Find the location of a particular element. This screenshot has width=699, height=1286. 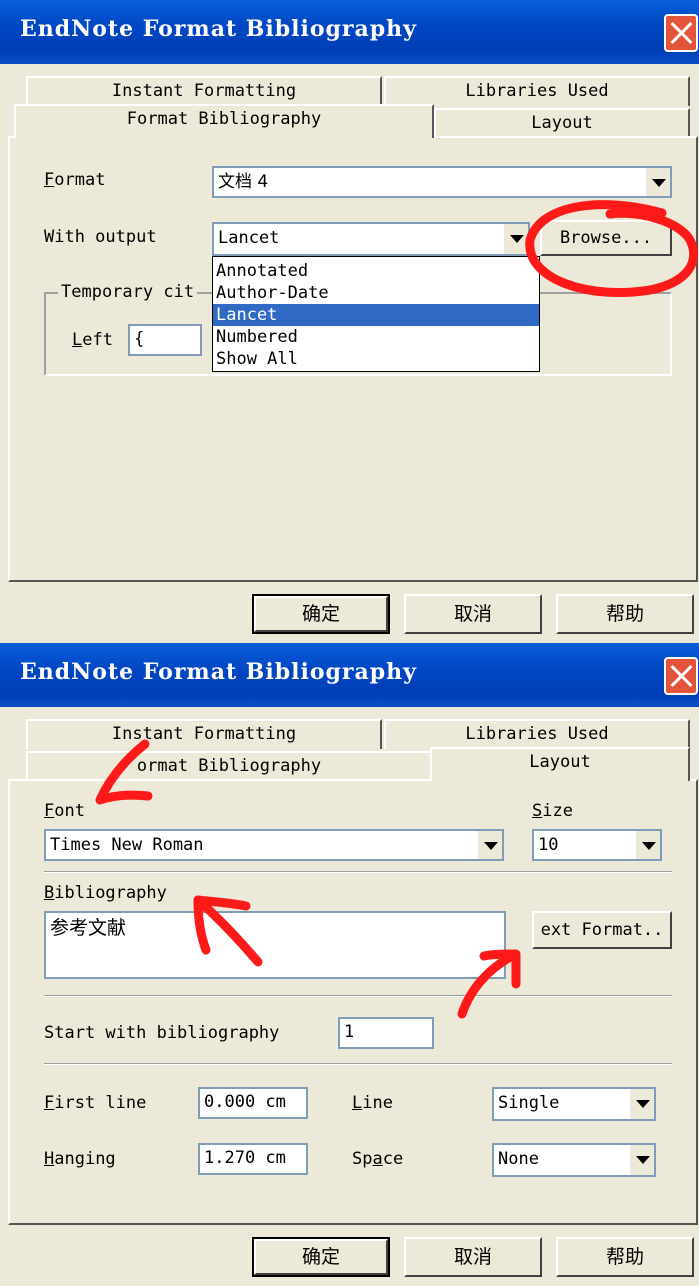

line-label-text: ine is located at coordinates (377, 1103).